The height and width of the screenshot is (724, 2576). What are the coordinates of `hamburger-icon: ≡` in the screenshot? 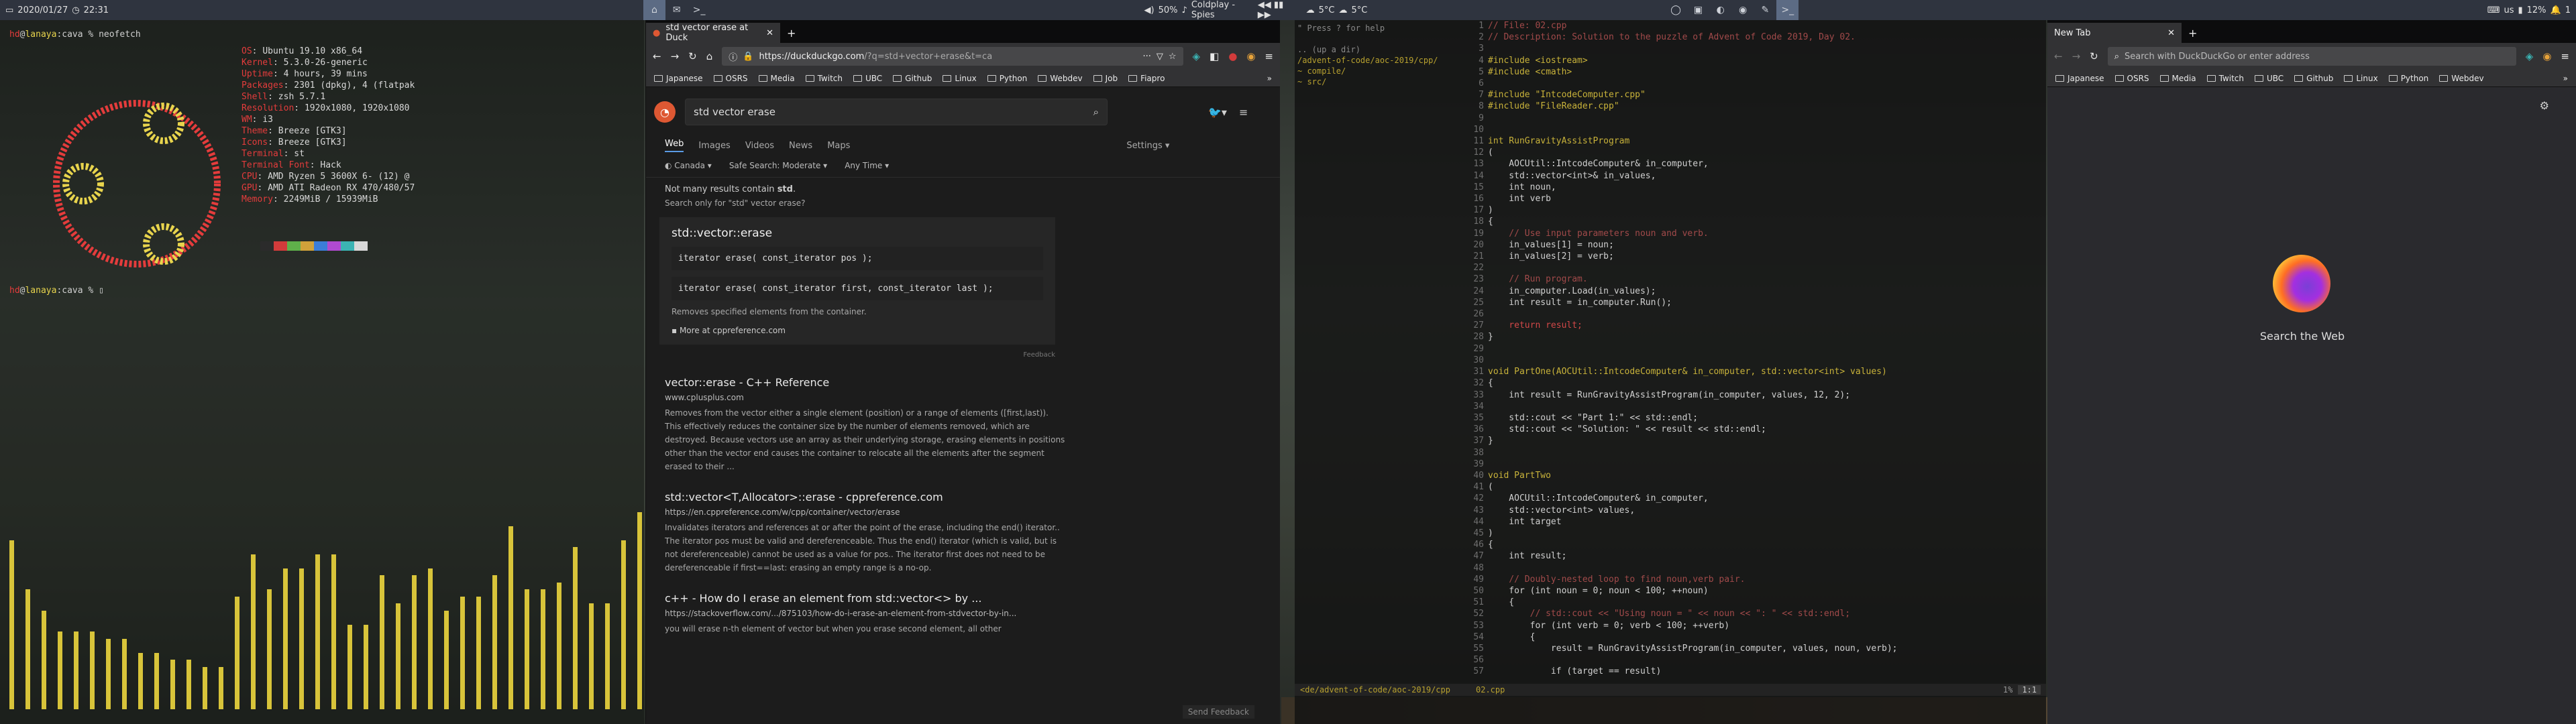 It's located at (1243, 112).